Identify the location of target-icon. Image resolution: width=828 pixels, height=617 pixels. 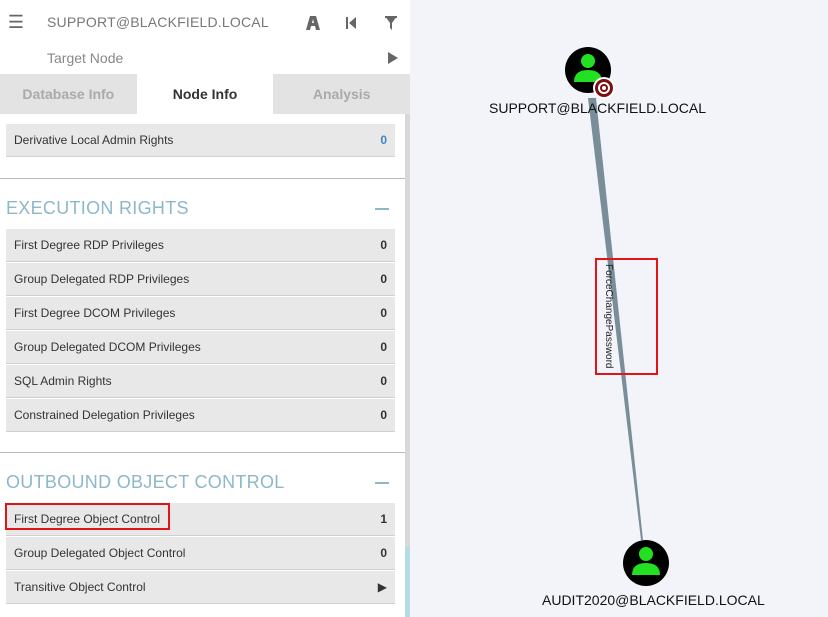
(604, 88).